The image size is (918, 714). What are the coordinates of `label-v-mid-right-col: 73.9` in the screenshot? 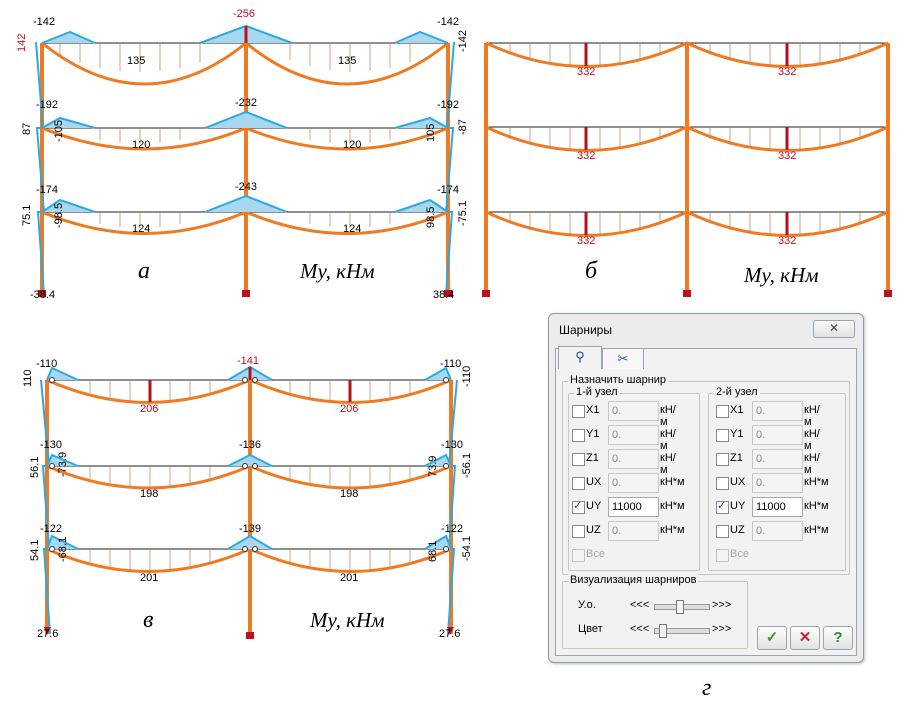 It's located at (433, 466).